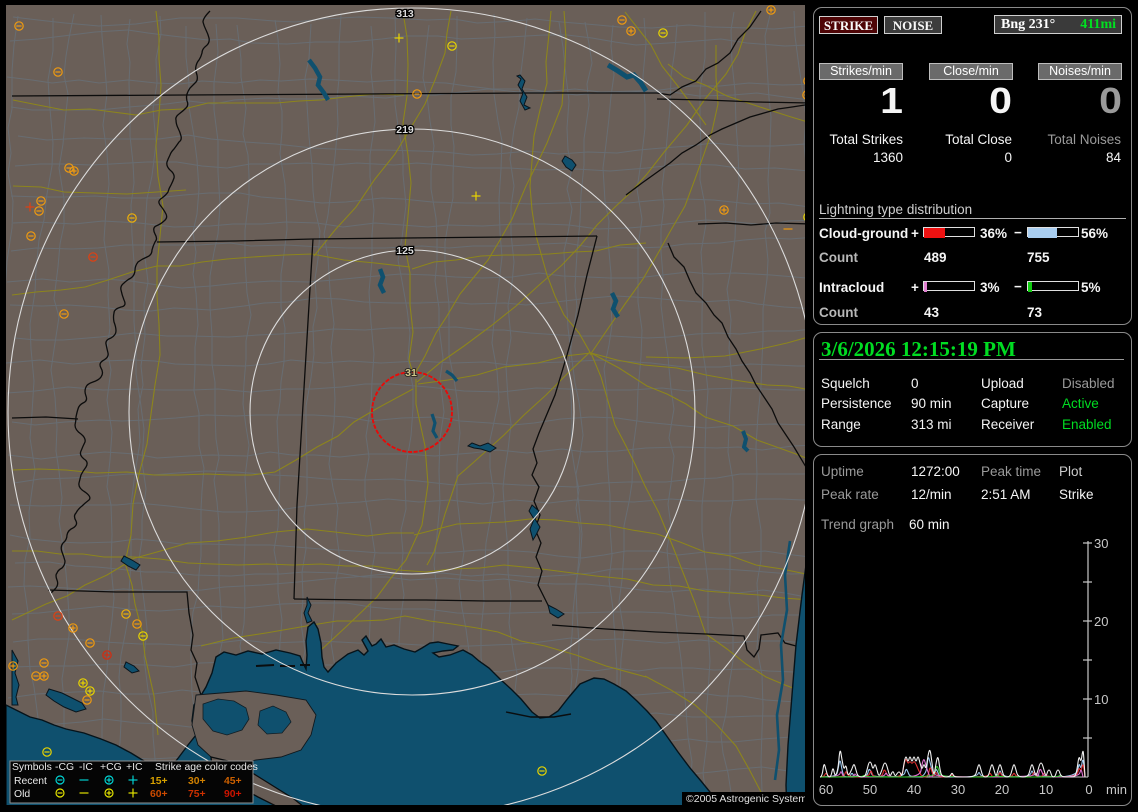 The height and width of the screenshot is (812, 1138). What do you see at coordinates (233, 781) in the screenshot?
I see `svg-text: 45+` at bounding box center [233, 781].